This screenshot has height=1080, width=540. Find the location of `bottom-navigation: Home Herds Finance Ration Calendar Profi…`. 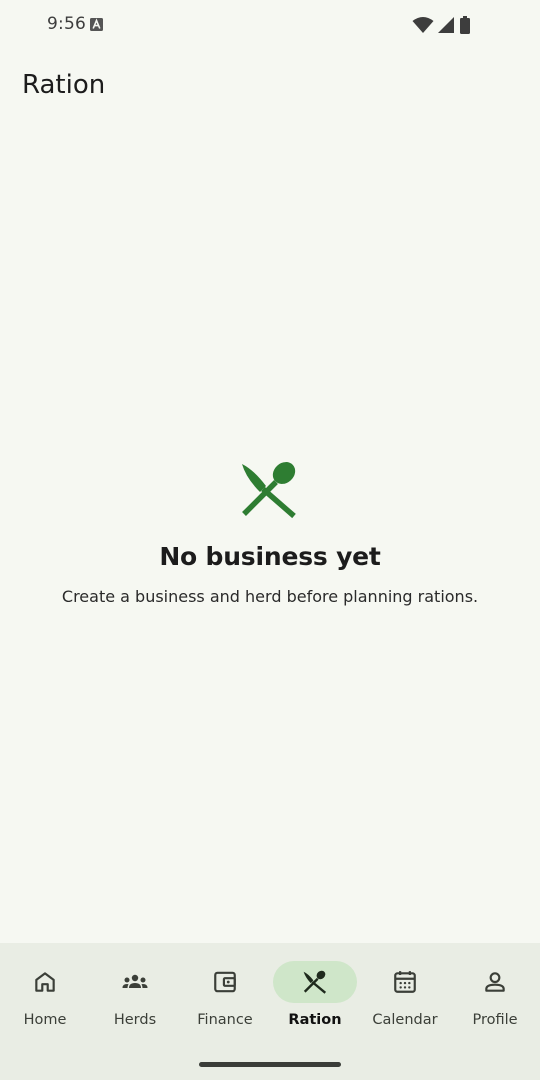

bottom-navigation: Home Herds Finance Ration Calendar Profi… is located at coordinates (270, 1011).